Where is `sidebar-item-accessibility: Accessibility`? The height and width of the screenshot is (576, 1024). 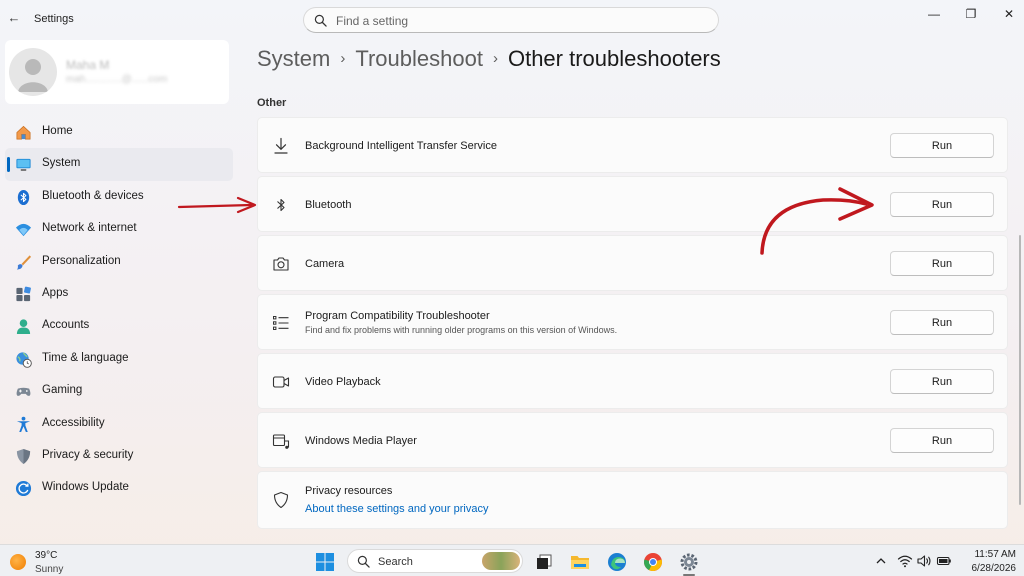 sidebar-item-accessibility: Accessibility is located at coordinates (119, 424).